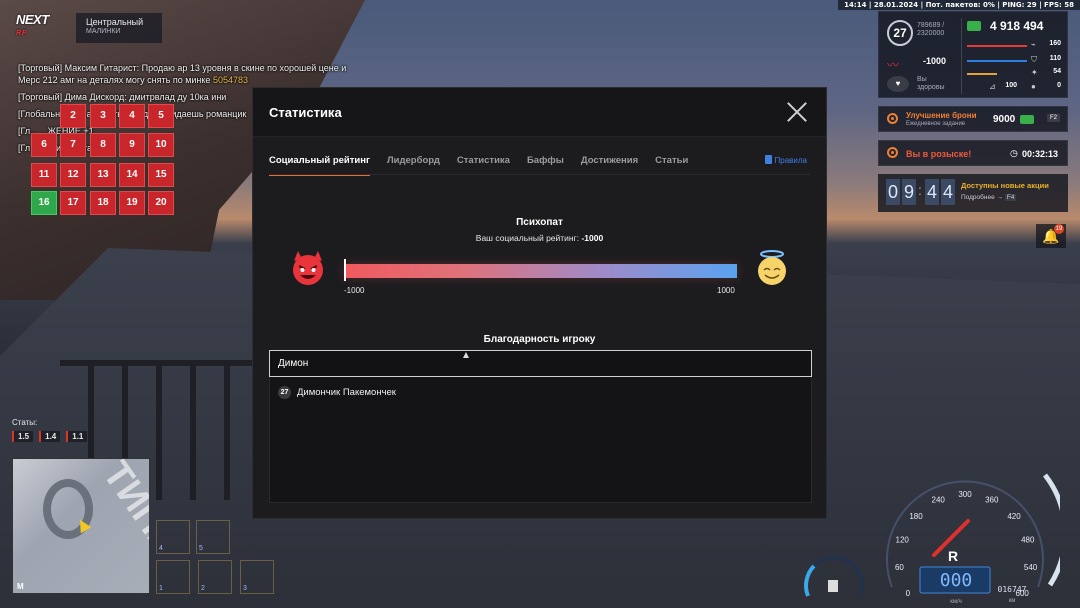  I want to click on mouse-cursor-icon, so click(466, 355).